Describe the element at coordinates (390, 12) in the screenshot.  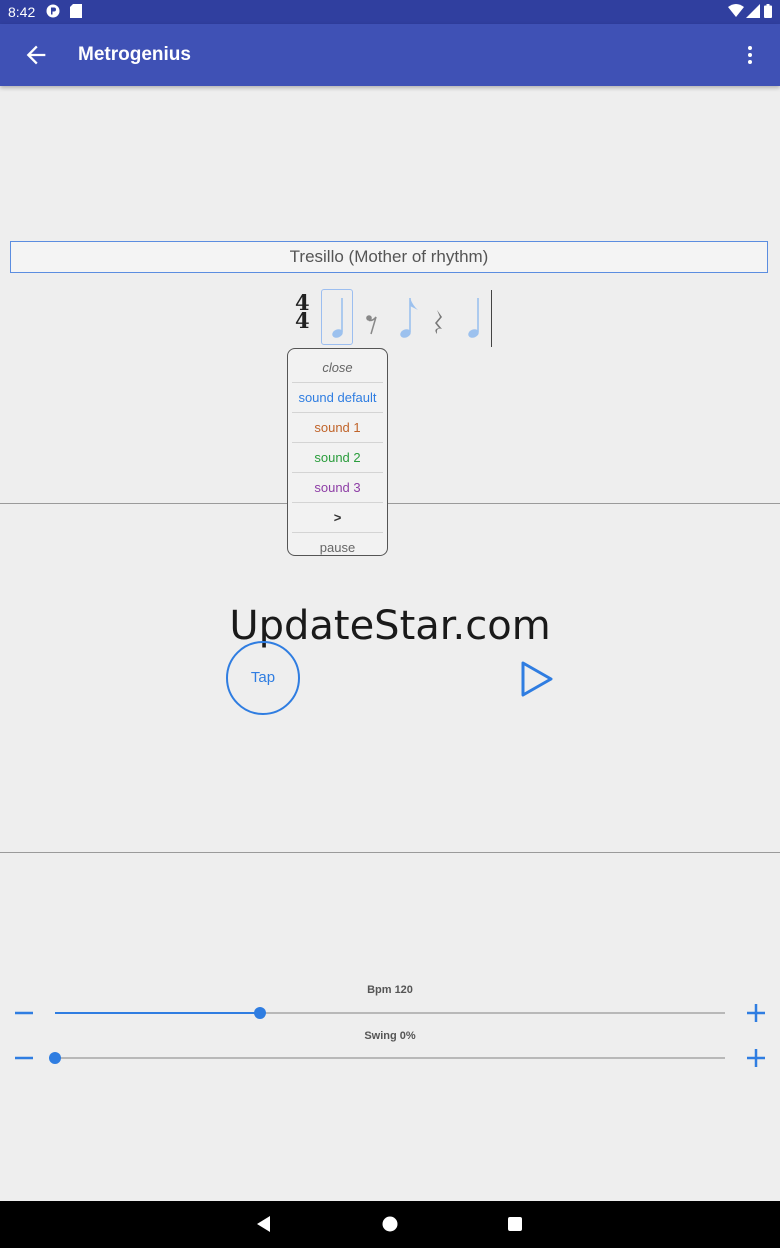
I see `status-bar: 8:42` at that location.